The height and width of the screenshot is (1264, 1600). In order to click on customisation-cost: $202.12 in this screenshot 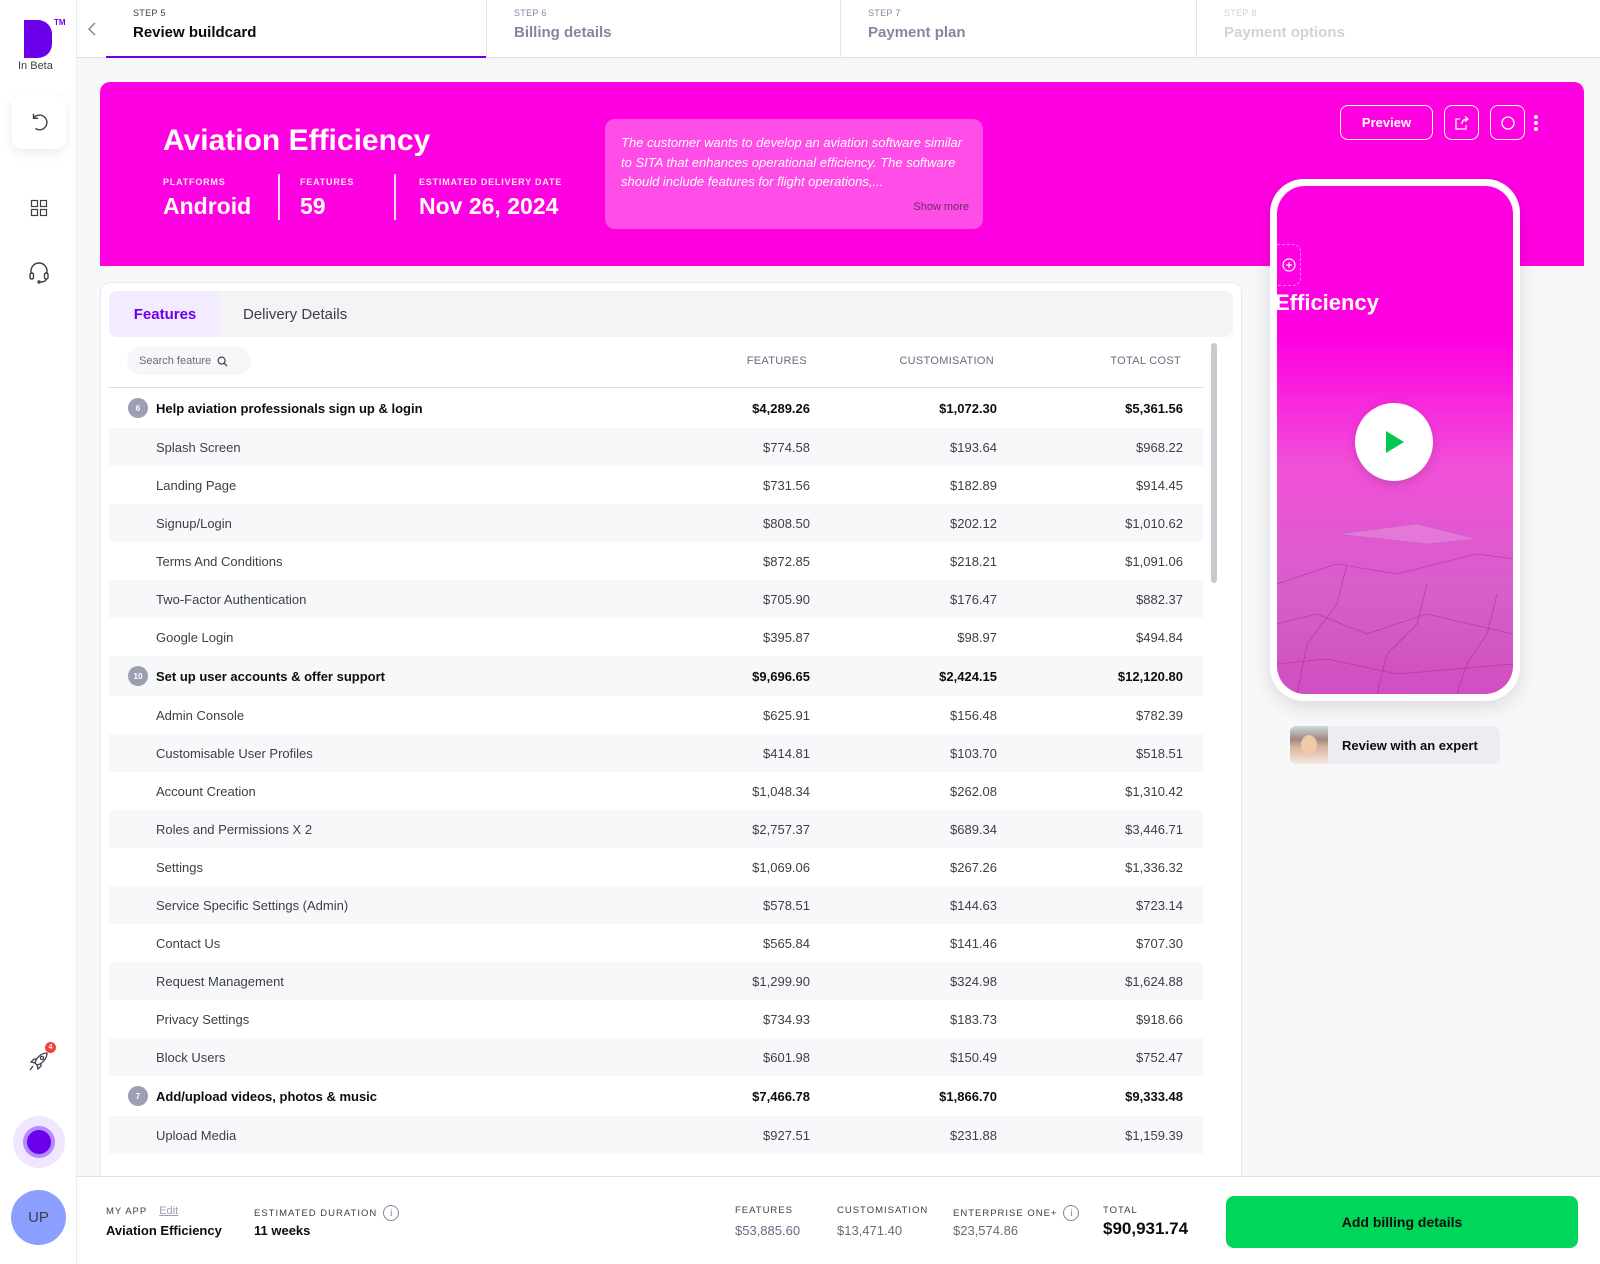, I will do `click(973, 523)`.